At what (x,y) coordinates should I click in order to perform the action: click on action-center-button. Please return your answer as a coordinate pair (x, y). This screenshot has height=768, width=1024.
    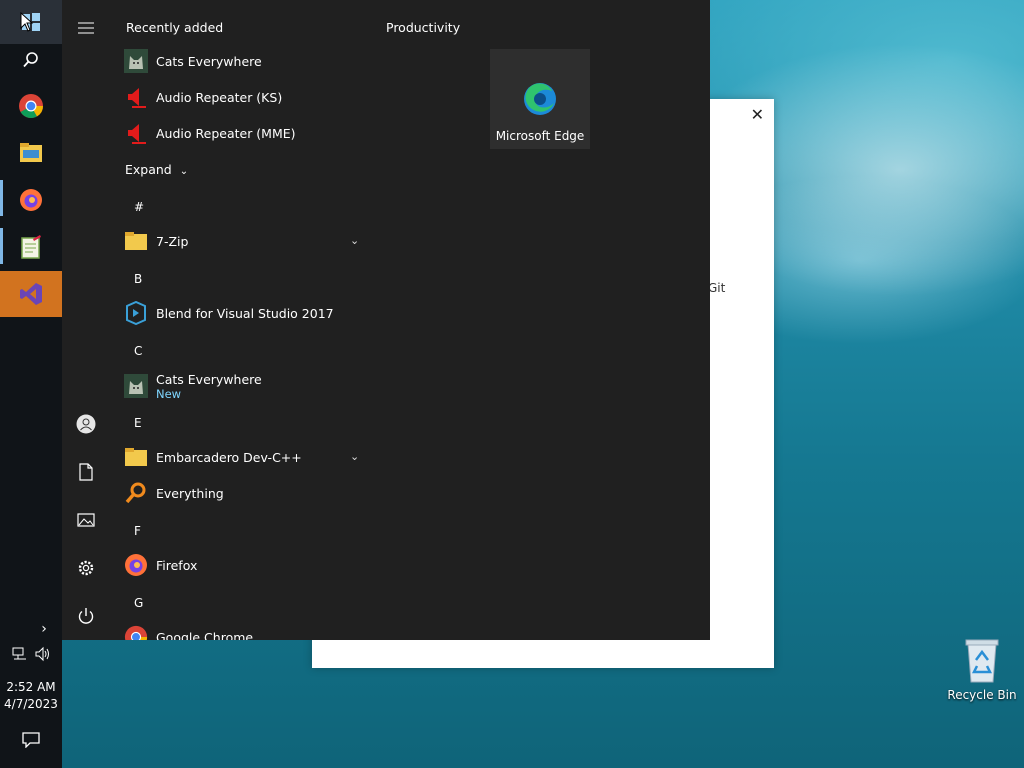
    Looking at the image, I should click on (31, 740).